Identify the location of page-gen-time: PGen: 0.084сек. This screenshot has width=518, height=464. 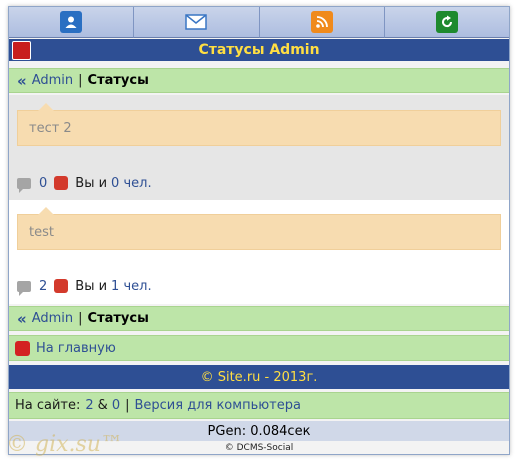
(259, 431).